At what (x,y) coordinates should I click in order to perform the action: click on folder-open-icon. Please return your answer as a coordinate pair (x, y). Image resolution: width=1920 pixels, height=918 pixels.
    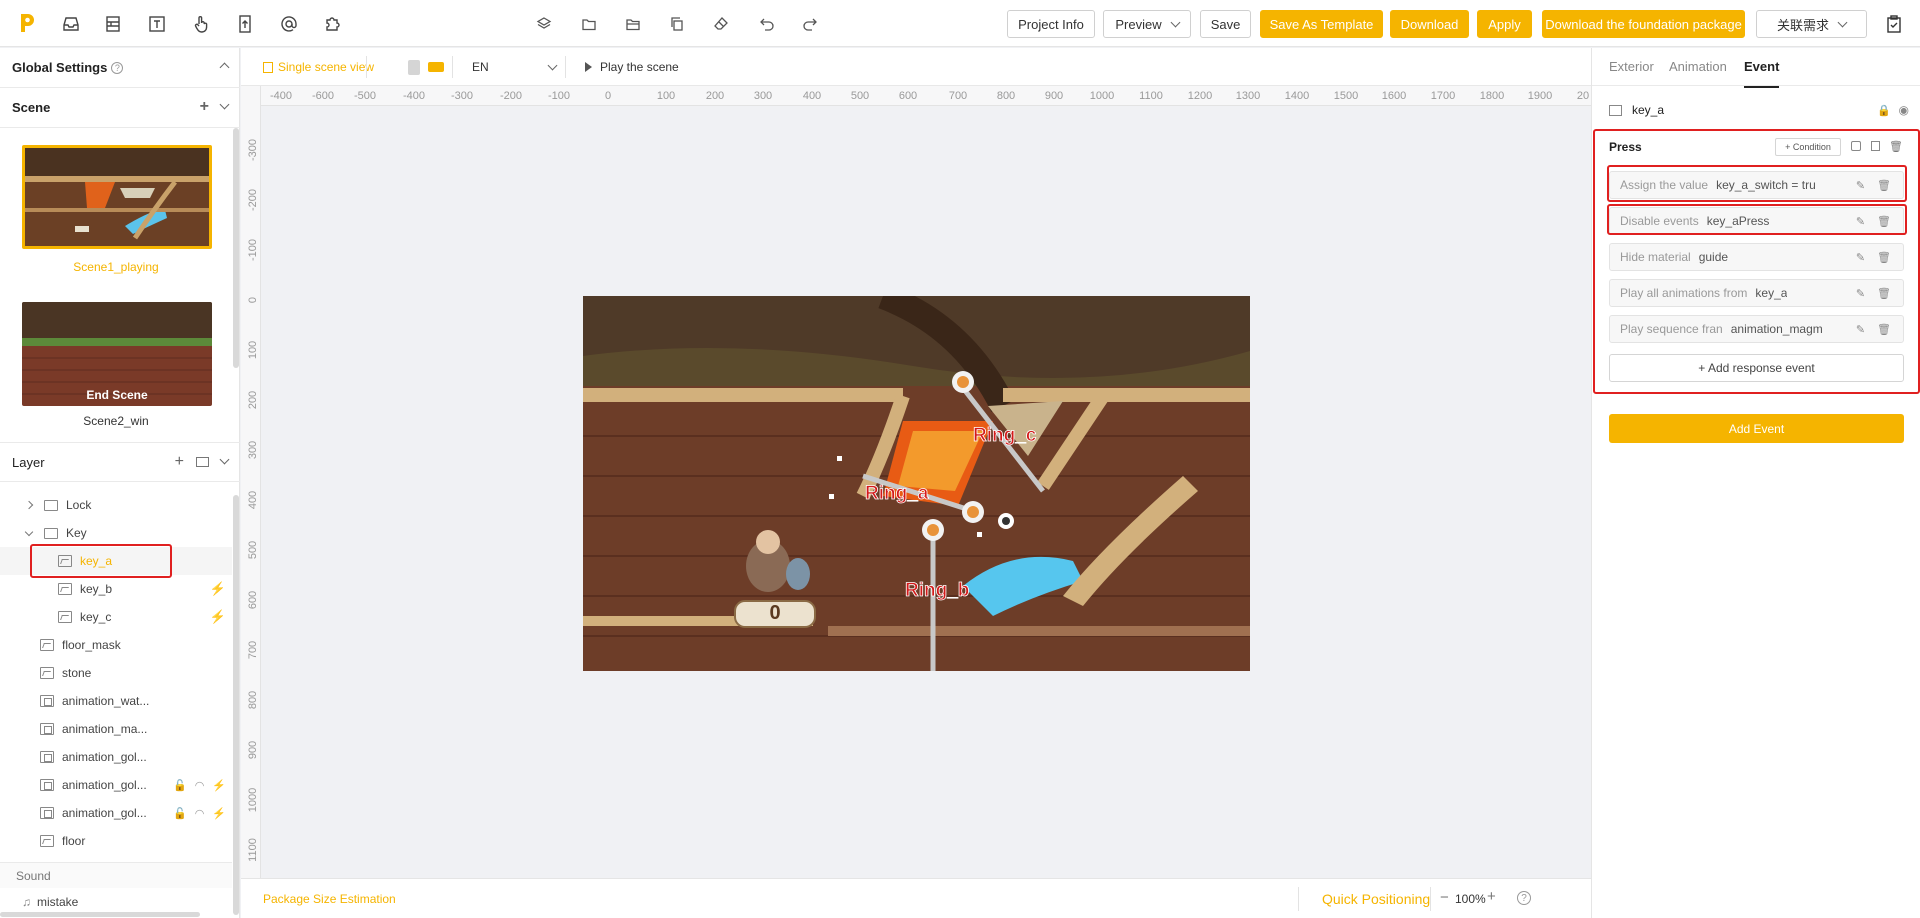
    Looking at the image, I should click on (633, 24).